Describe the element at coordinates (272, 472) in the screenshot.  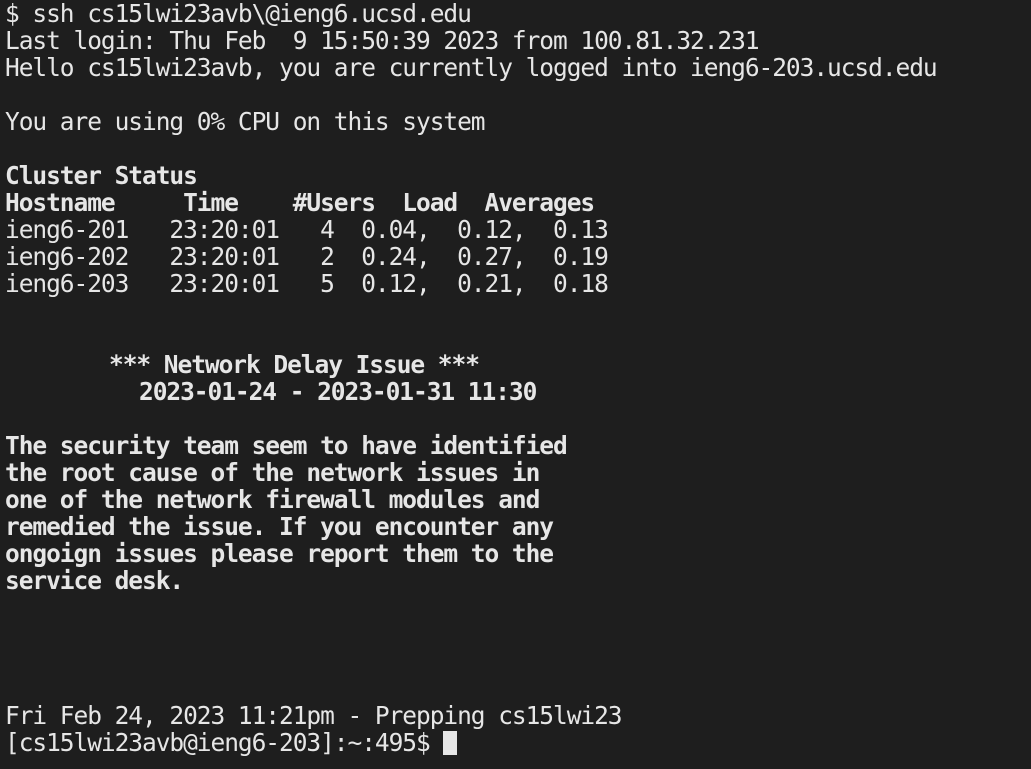
I see `notice-body-line: the root cause of the network issues in` at that location.